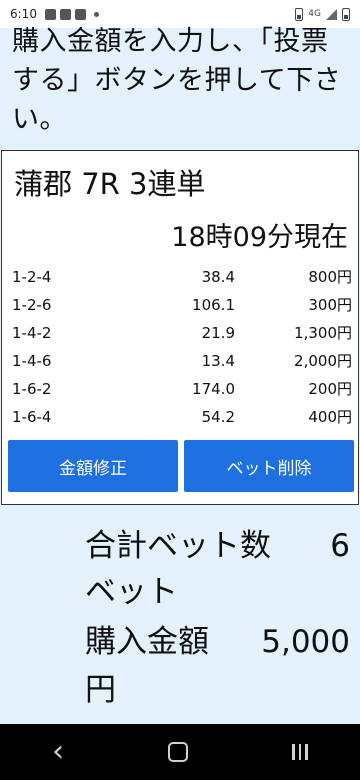 The height and width of the screenshot is (780, 360). I want to click on signal-icon, so click(331, 14).